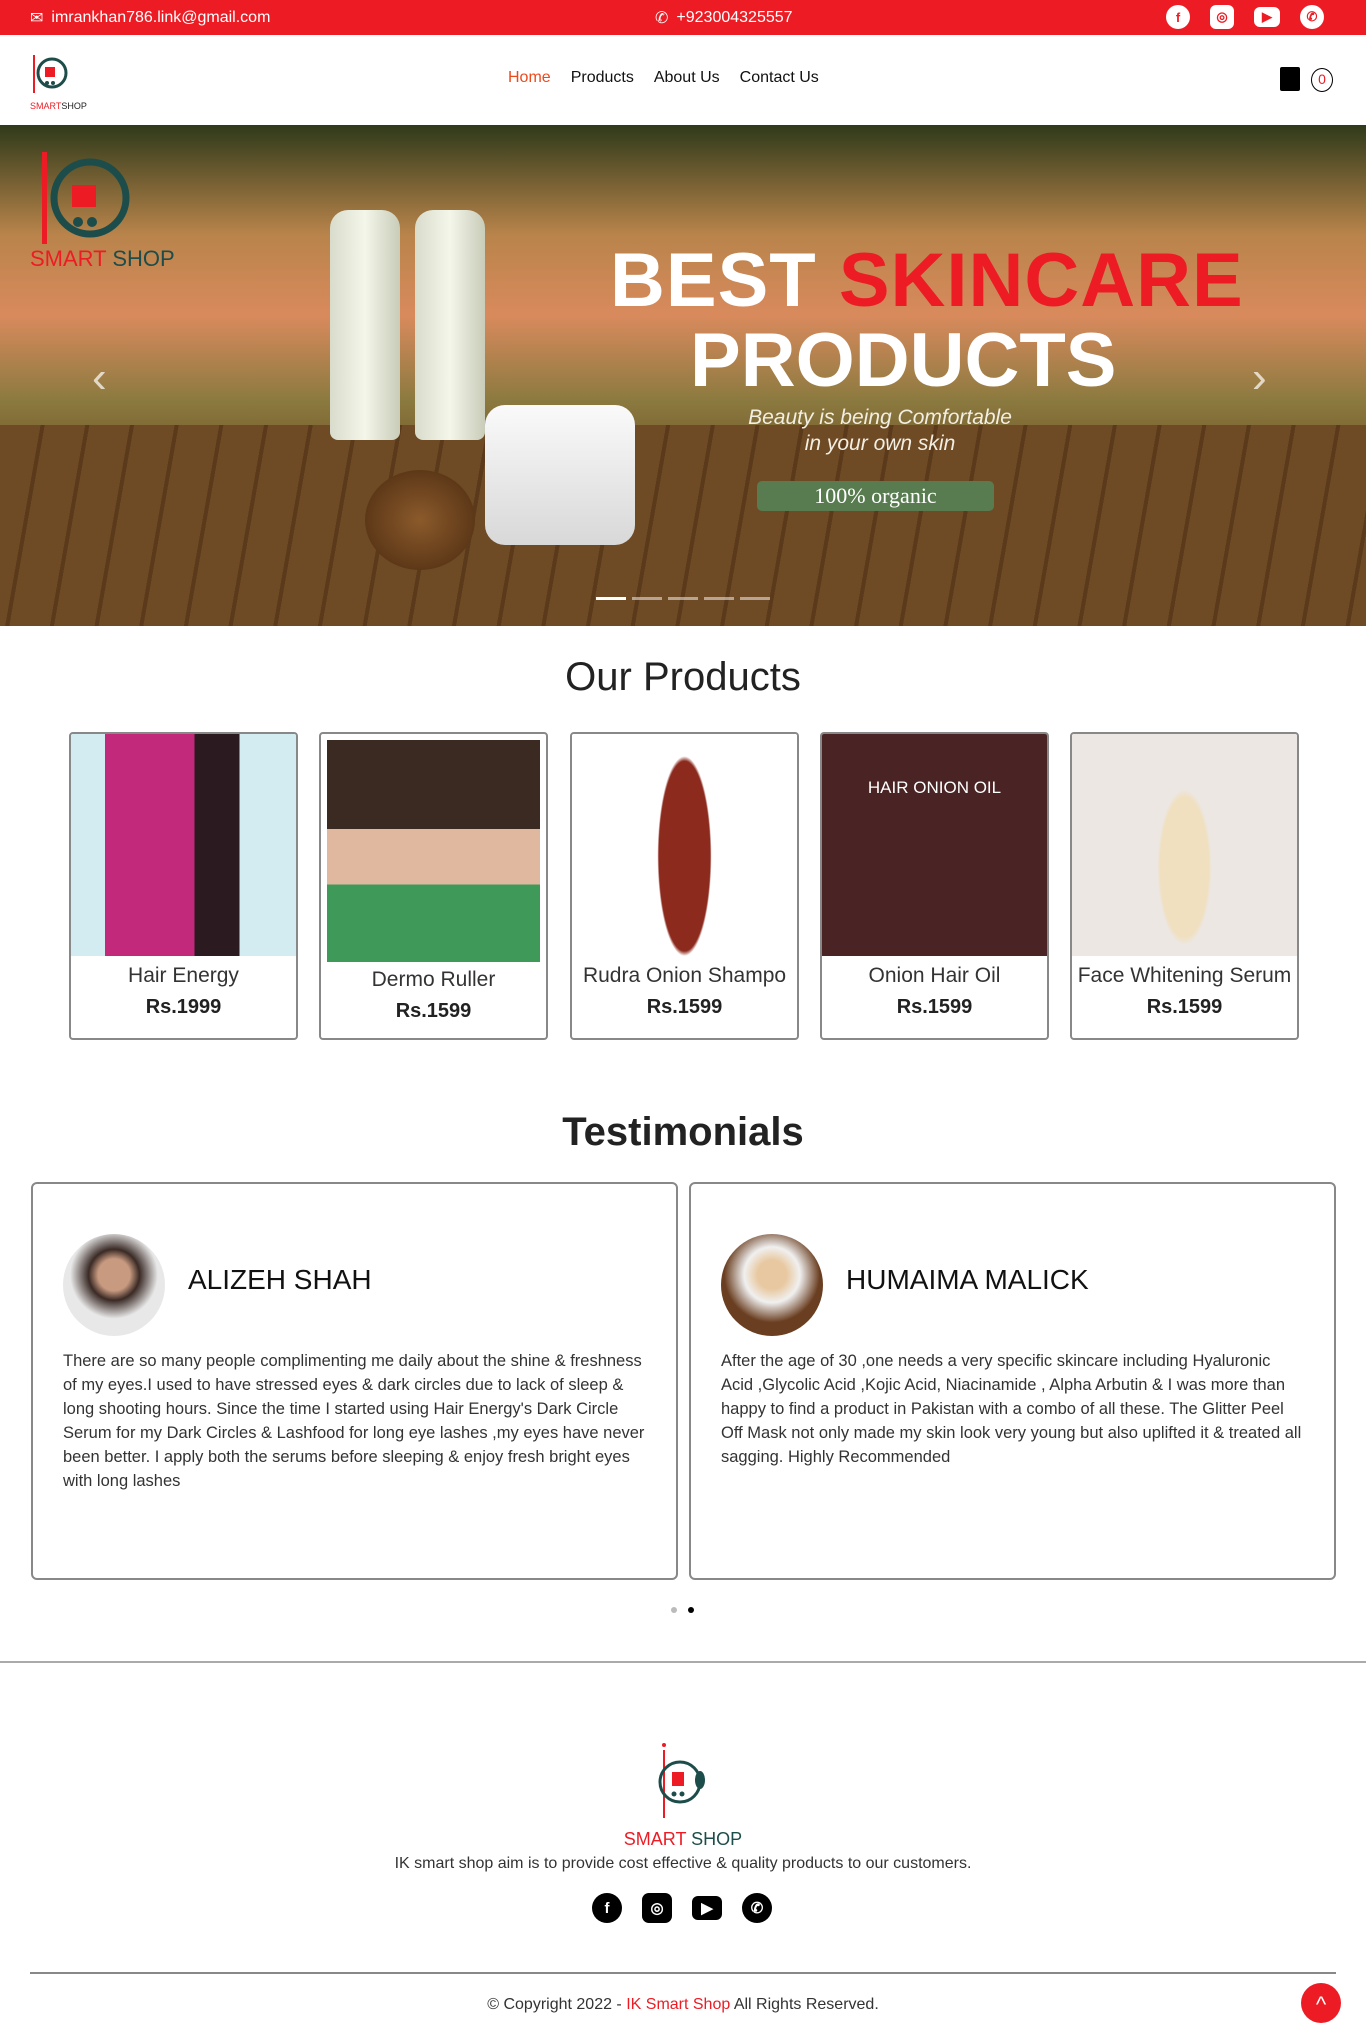 The width and height of the screenshot is (1366, 2037). I want to click on carousel-prev-button: ‹, so click(99, 378).